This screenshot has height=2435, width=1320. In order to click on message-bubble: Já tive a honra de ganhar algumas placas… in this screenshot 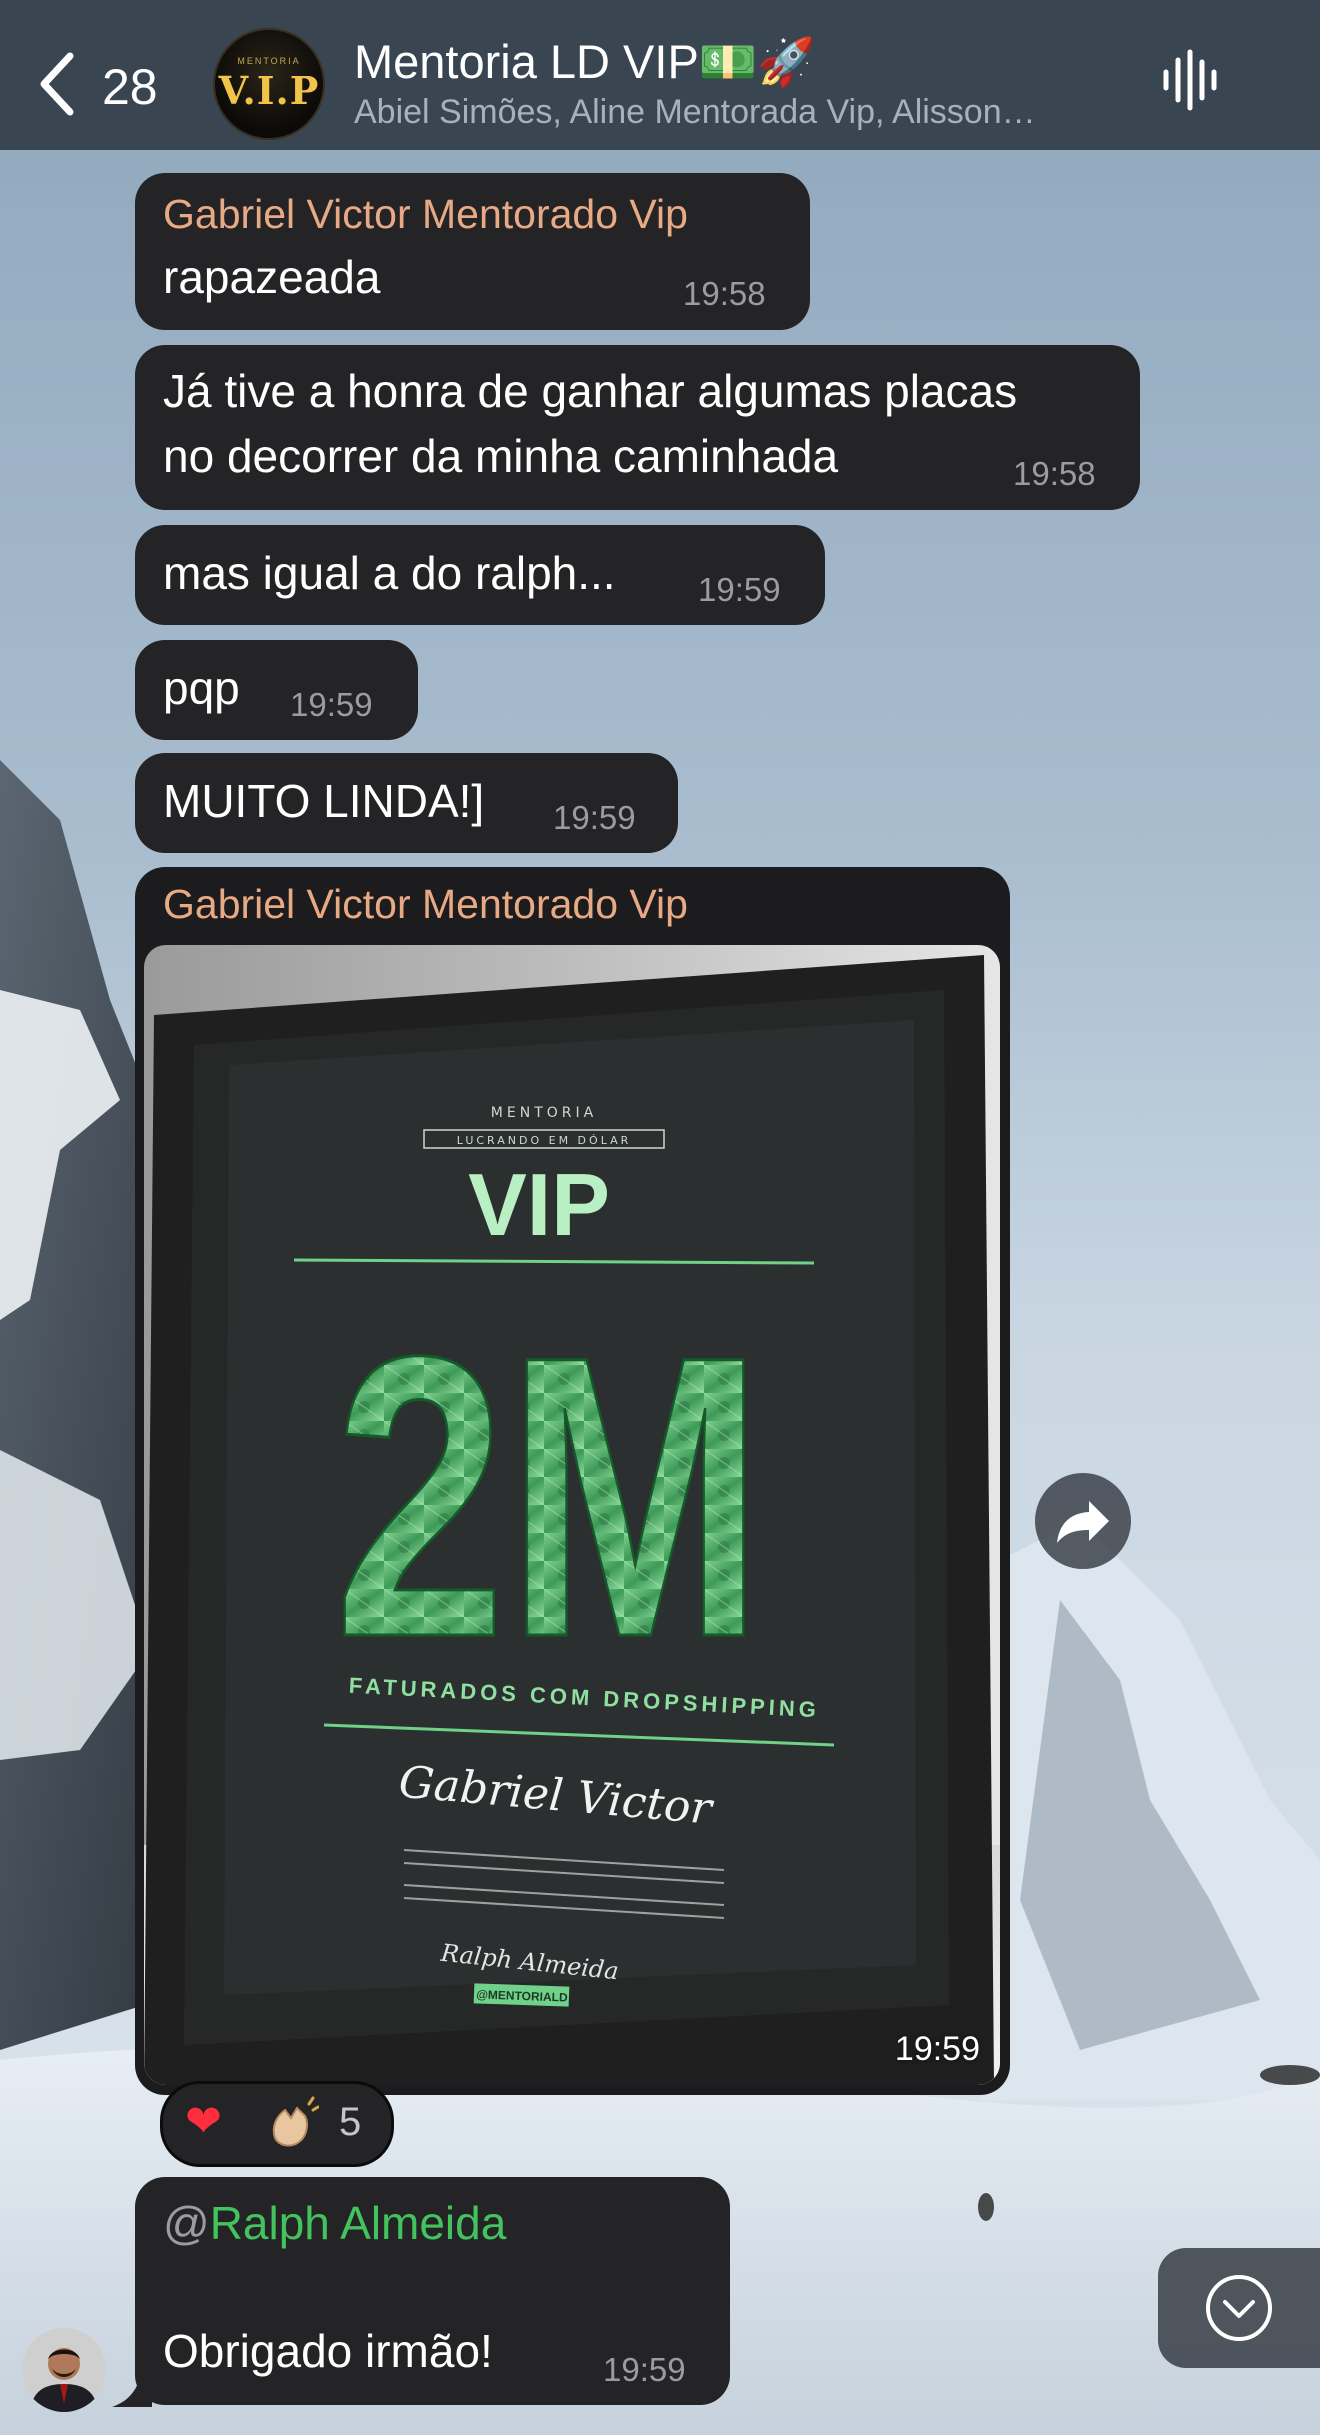, I will do `click(637, 427)`.